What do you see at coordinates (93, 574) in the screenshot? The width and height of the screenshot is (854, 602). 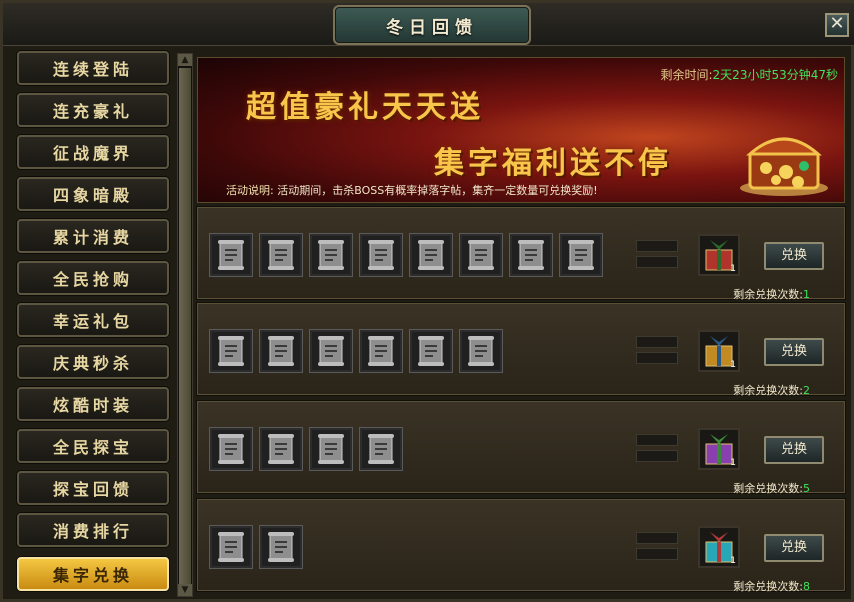 I see `sidebar-item-word-exchange: 集字兑换` at bounding box center [93, 574].